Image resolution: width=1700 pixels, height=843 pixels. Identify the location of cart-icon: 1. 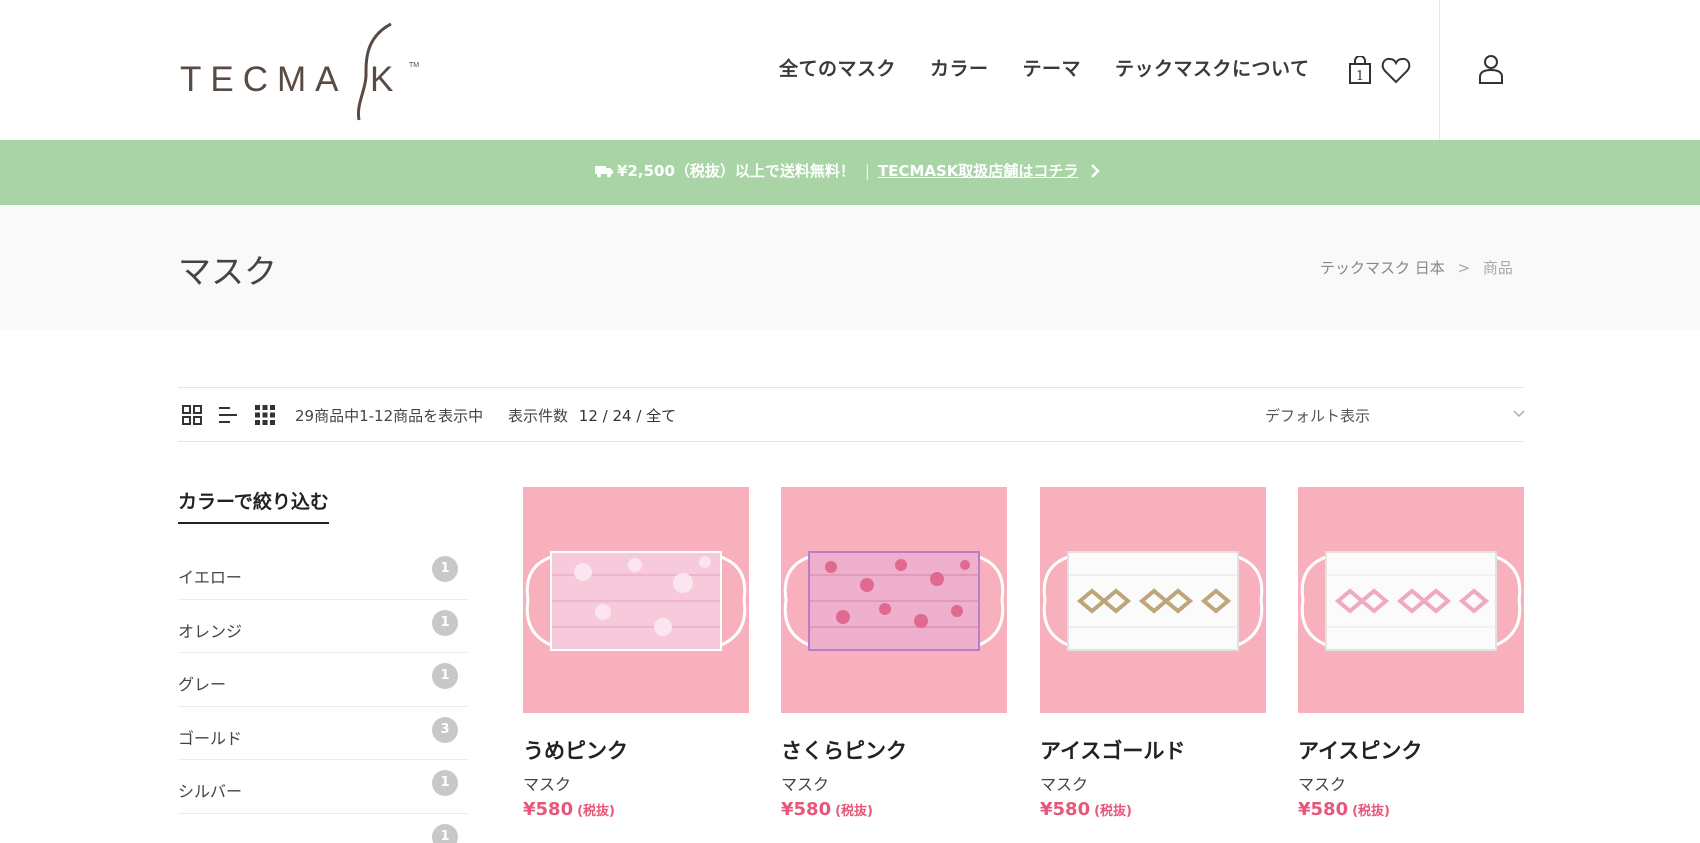
(1360, 70).